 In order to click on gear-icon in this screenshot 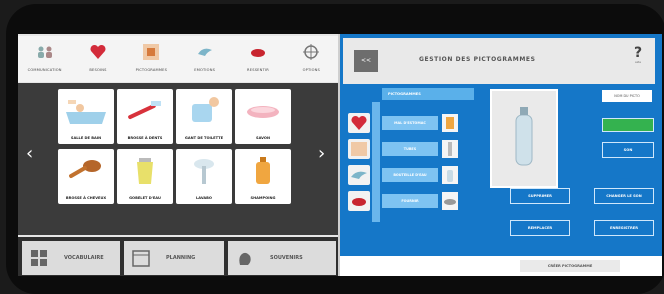, I will do `click(311, 52)`.